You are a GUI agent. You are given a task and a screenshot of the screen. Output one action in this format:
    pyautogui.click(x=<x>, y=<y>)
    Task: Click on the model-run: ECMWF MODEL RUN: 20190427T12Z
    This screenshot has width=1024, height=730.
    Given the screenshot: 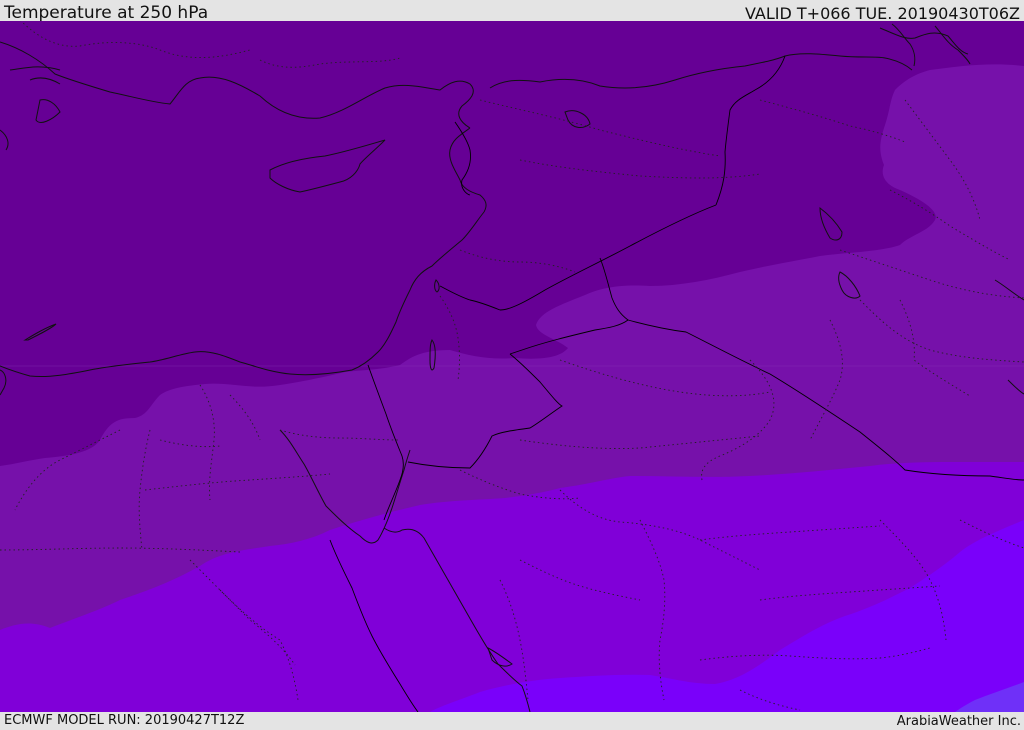 What is the action you would take?
    pyautogui.click(x=124, y=720)
    